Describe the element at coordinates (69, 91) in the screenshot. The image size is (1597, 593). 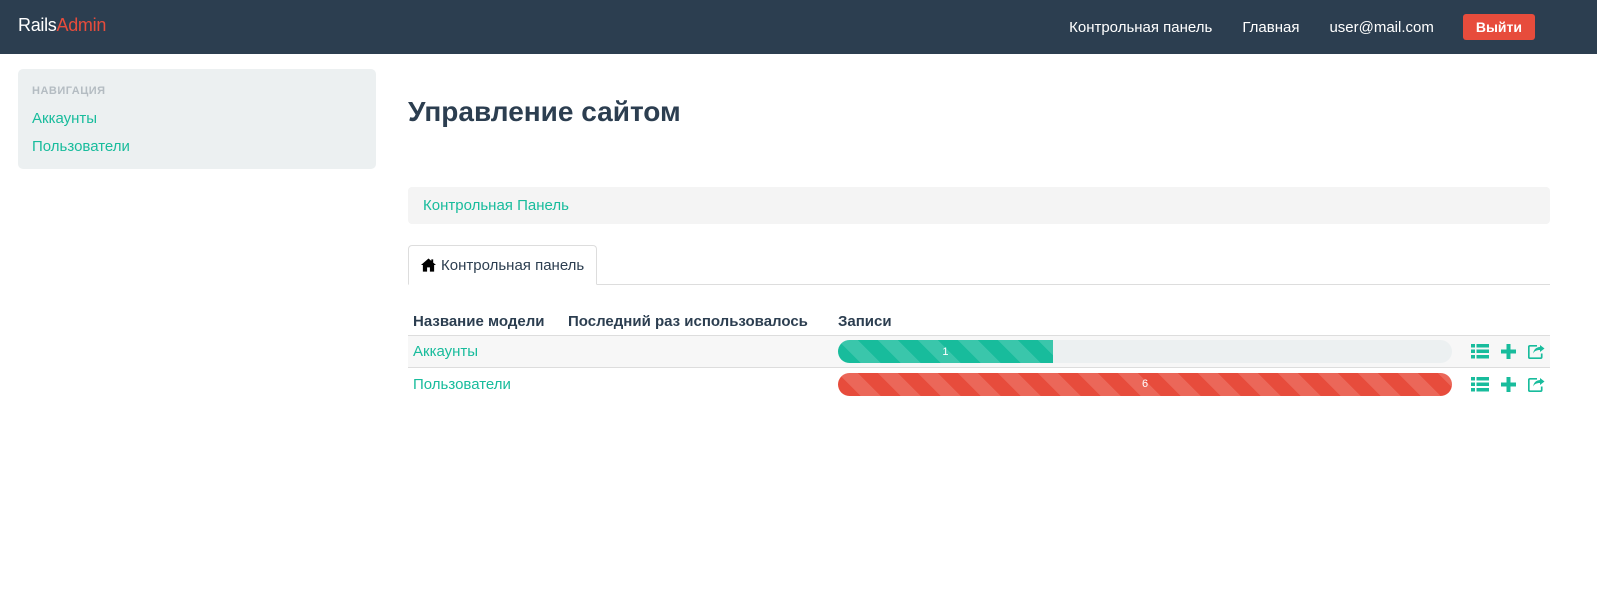
I see `sidebar-heading: Навигация` at that location.